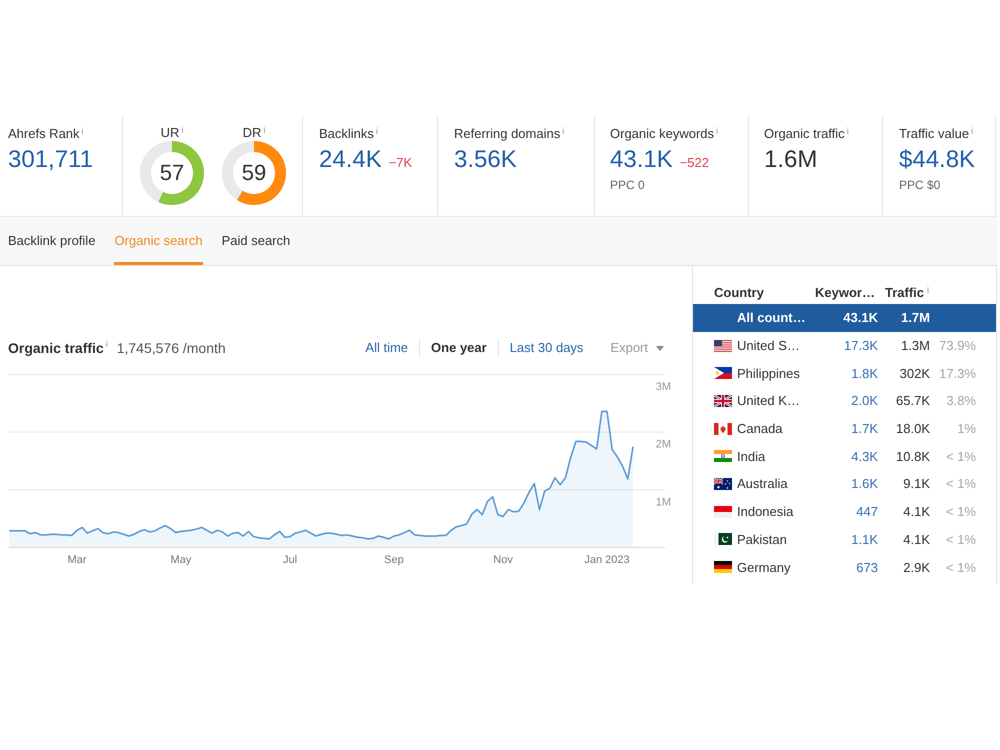 Image resolution: width=1000 pixels, height=750 pixels. I want to click on range-tab: All time, so click(387, 348).